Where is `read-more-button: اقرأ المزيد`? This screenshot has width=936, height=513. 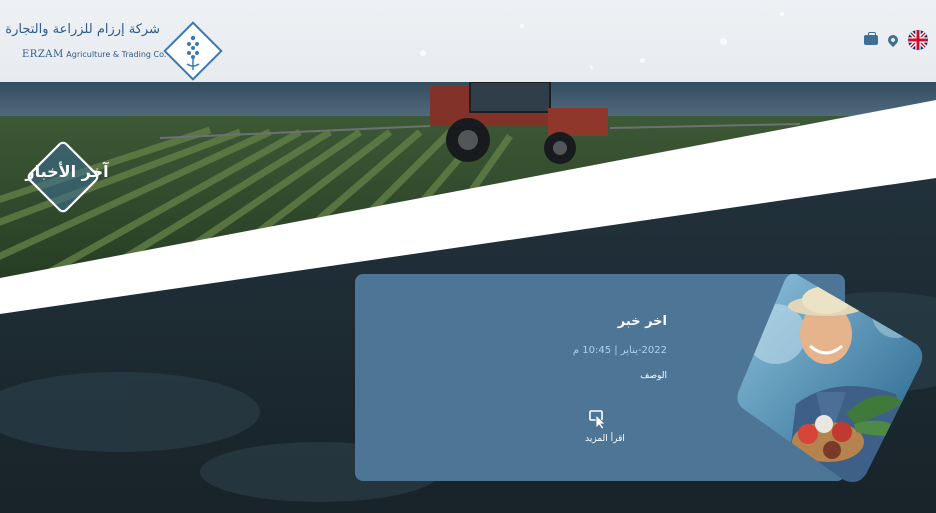
read-more-button: اقرأ المزيد is located at coordinates (605, 430).